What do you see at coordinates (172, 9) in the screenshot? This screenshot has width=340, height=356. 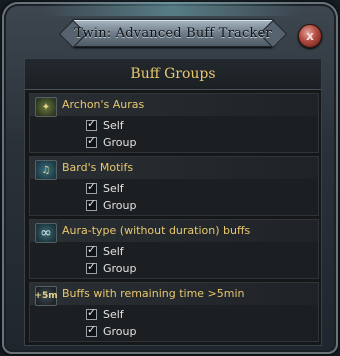 I see `window-crest` at bounding box center [172, 9].